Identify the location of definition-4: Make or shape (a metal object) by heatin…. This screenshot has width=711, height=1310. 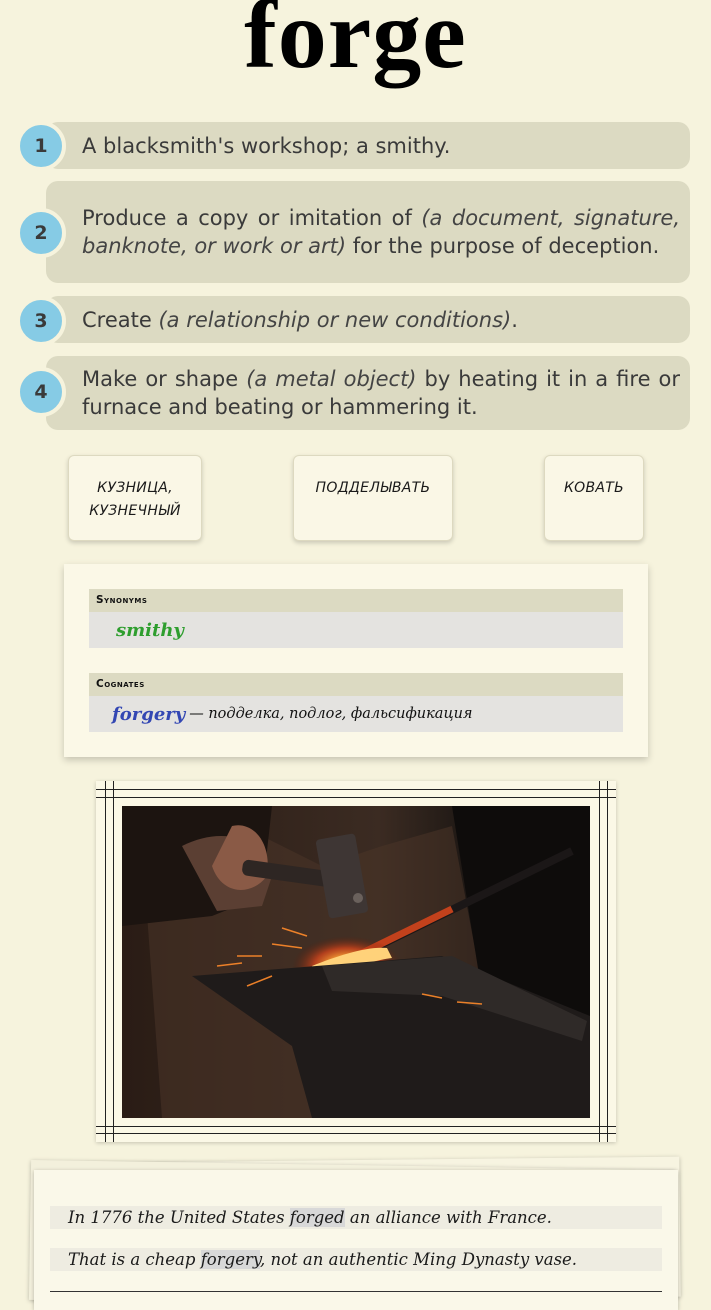
(368, 393).